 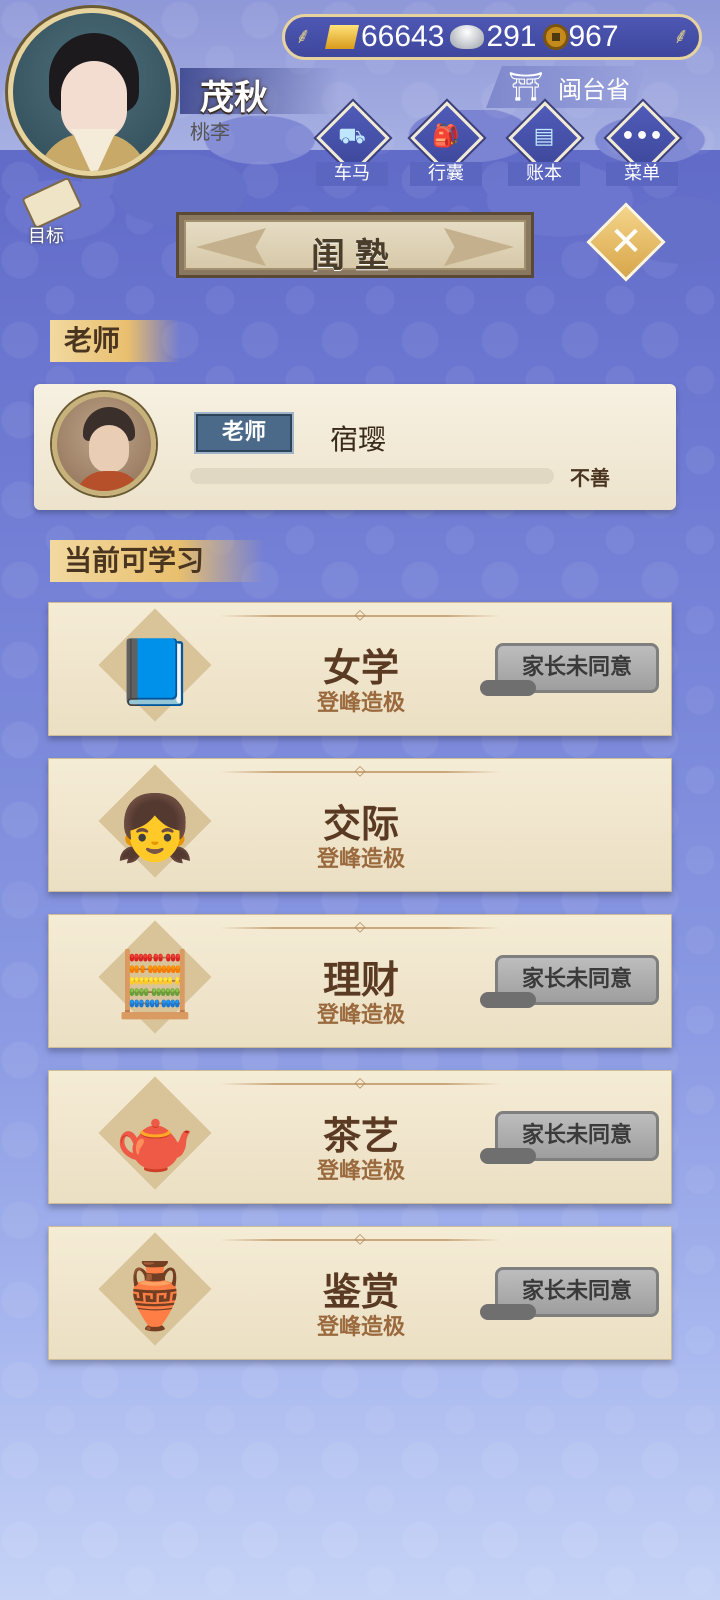 What do you see at coordinates (626, 242) in the screenshot?
I see `close-icon: ✕` at bounding box center [626, 242].